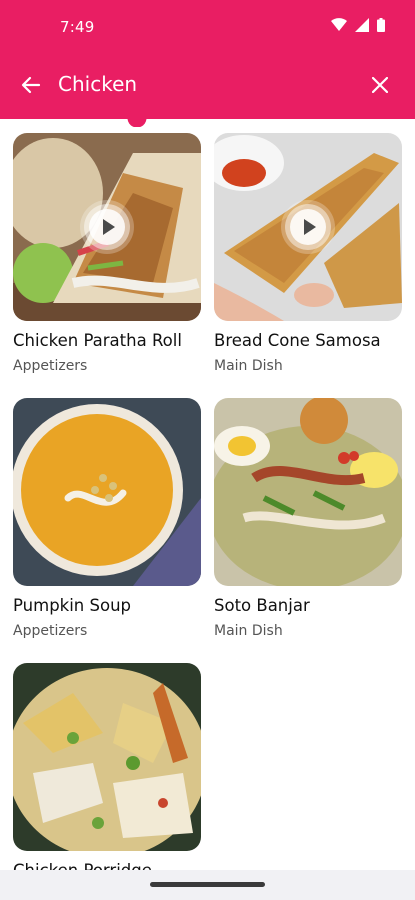 The image size is (415, 900). What do you see at coordinates (77, 27) in the screenshot?
I see `status-time: 7:49` at bounding box center [77, 27].